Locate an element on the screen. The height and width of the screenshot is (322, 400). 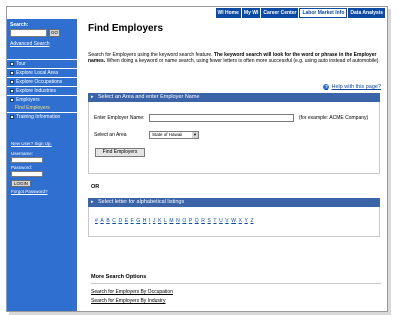
username-field is located at coordinates (27, 160).